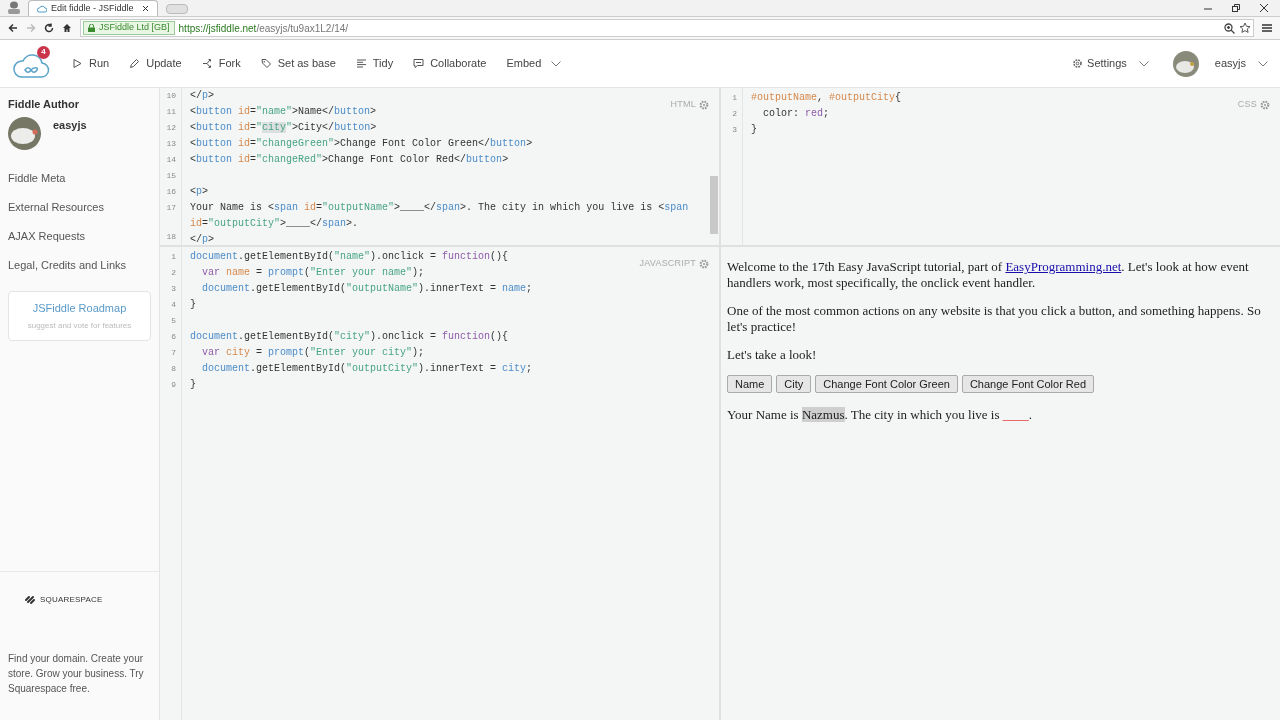  What do you see at coordinates (1267, 28) in the screenshot?
I see `menu-icon` at bounding box center [1267, 28].